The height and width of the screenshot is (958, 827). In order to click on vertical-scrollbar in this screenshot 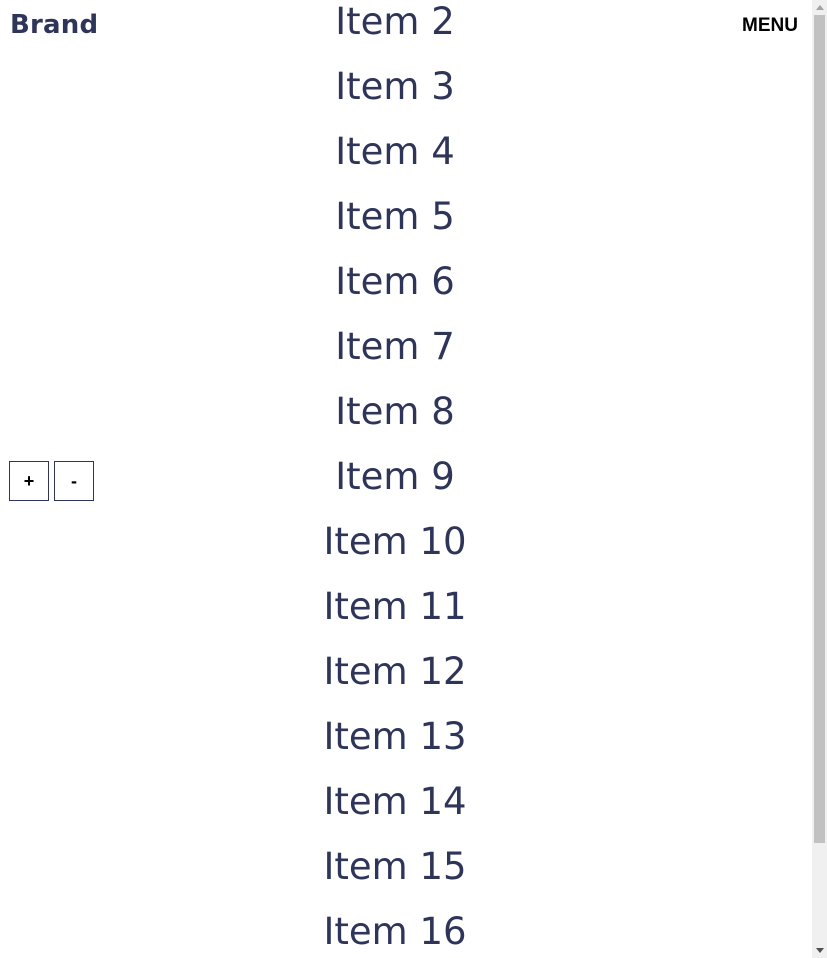, I will do `click(819, 479)`.